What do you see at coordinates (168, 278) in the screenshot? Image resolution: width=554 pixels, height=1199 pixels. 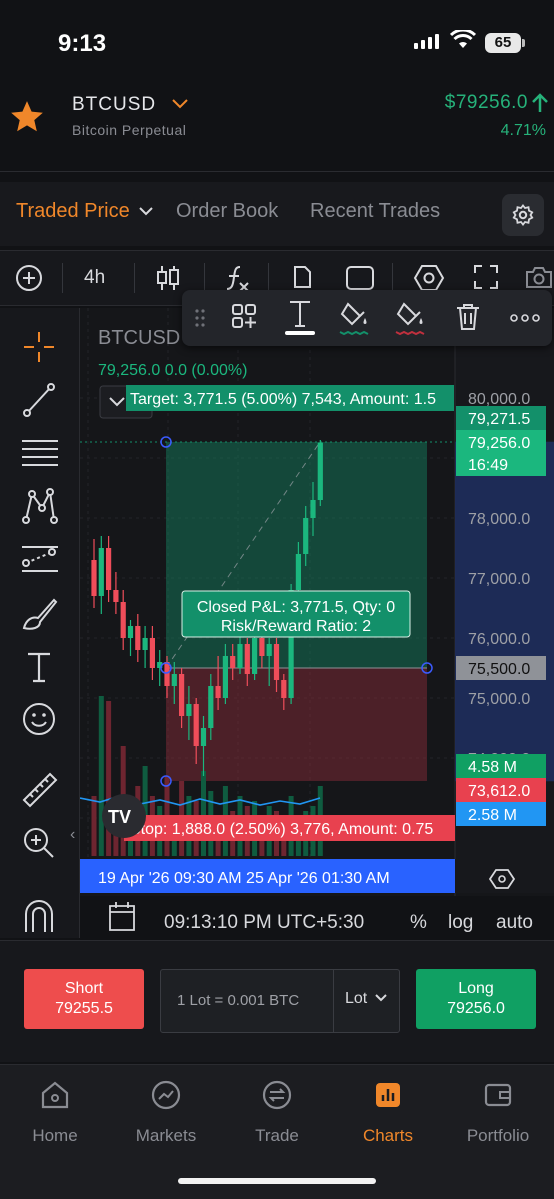 I see `candlestick-type-icon` at bounding box center [168, 278].